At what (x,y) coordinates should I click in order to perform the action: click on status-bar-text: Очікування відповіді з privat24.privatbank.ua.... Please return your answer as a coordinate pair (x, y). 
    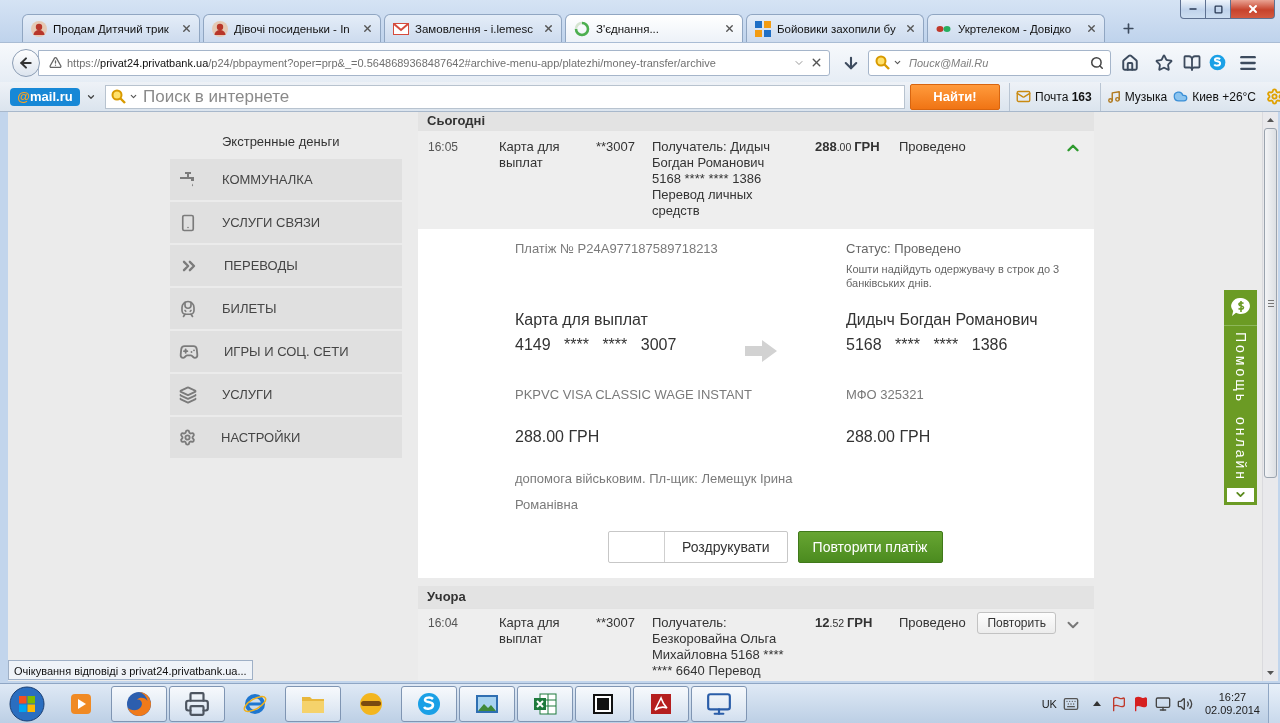
    Looking at the image, I should click on (130, 670).